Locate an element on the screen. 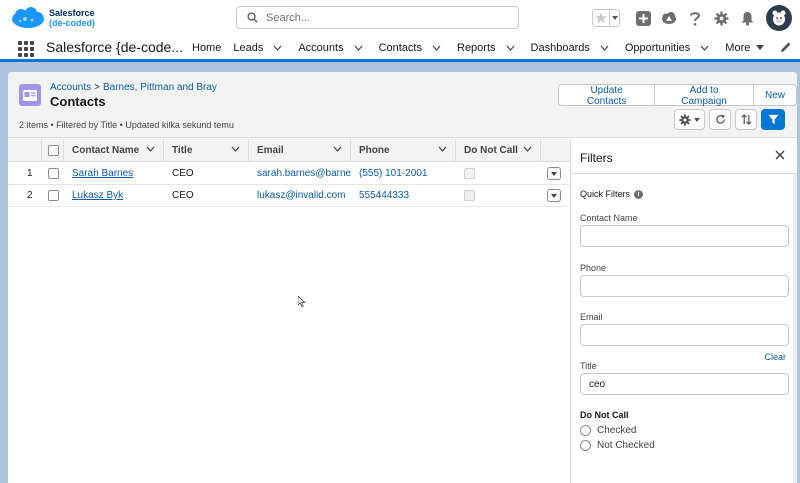 This screenshot has width=800, height=483. action-button-group: Update Contacts Add to Campaign New is located at coordinates (677, 95).